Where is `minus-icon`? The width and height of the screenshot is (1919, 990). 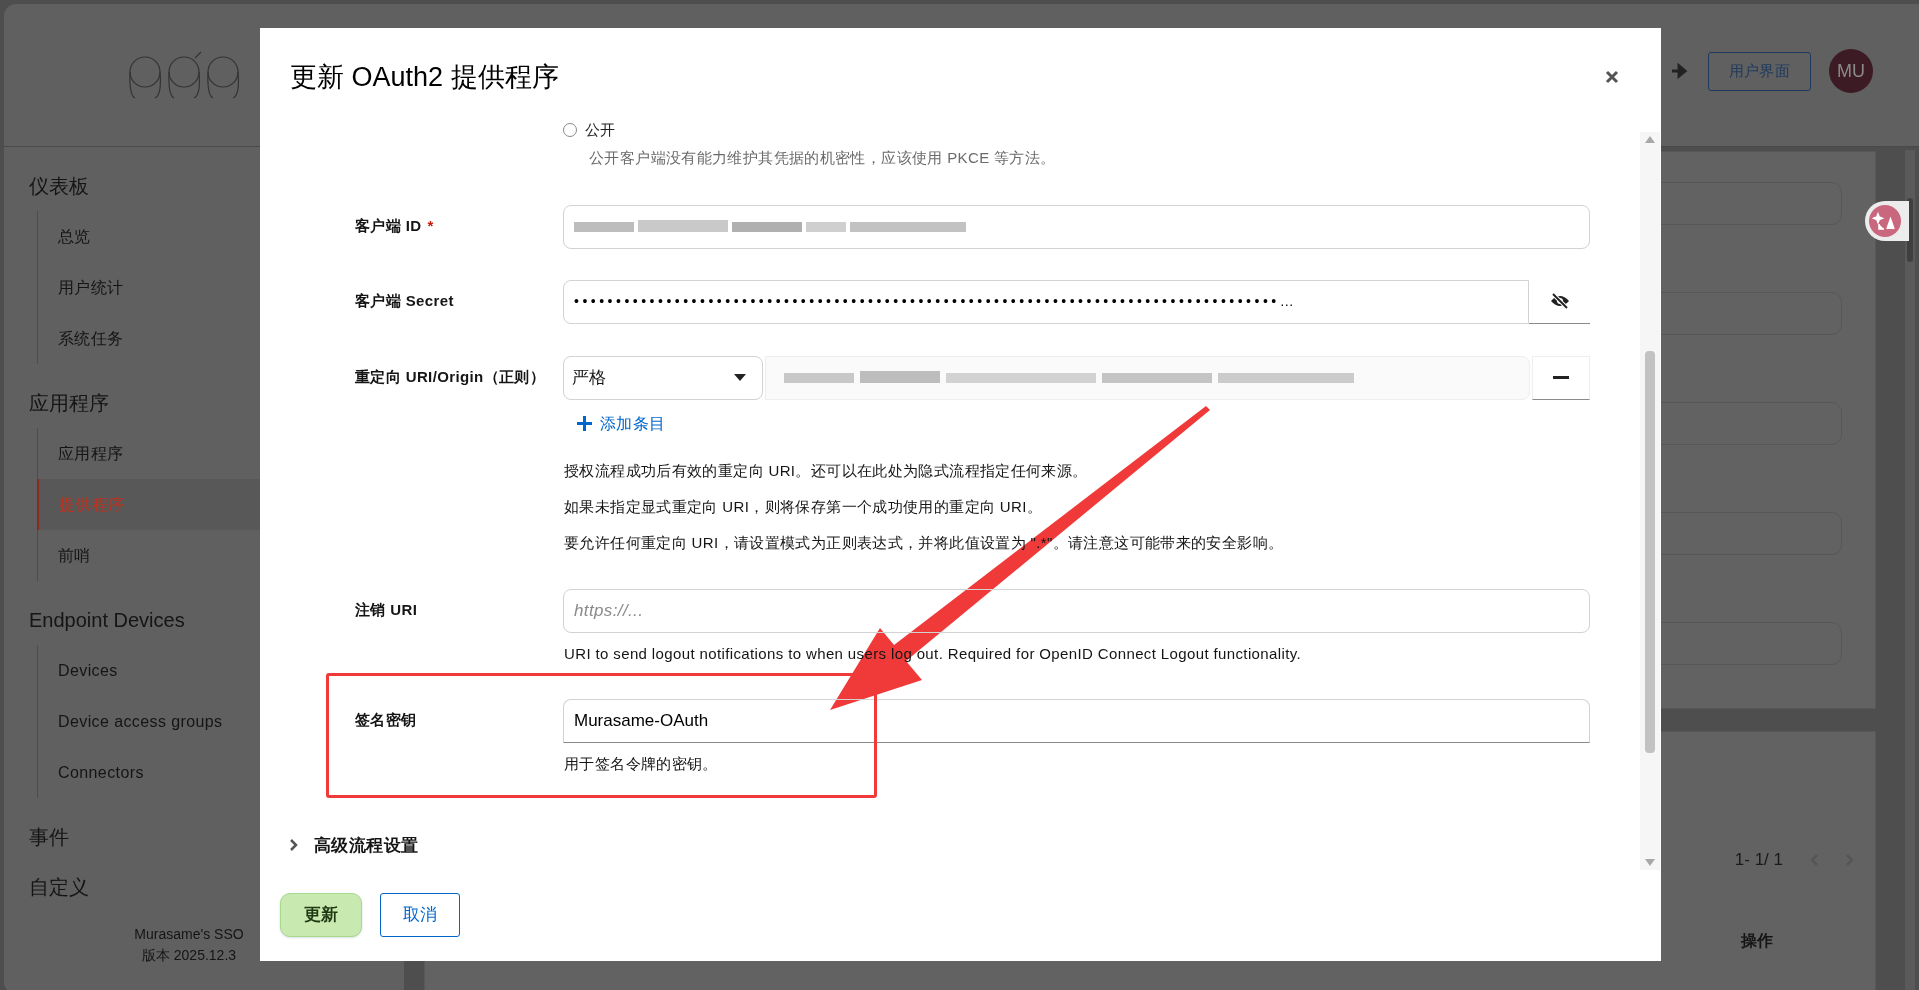
minus-icon is located at coordinates (1561, 377).